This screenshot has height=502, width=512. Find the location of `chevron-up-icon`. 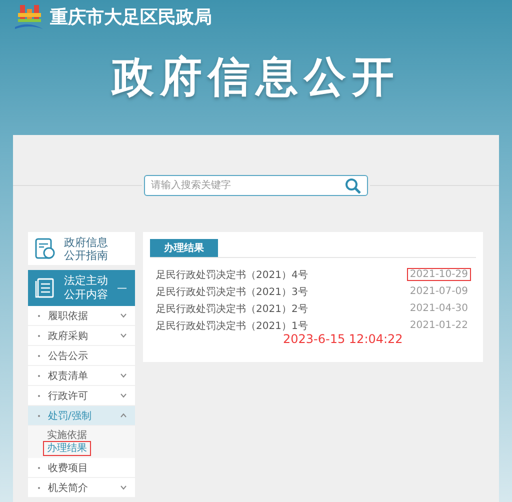

chevron-up-icon is located at coordinates (123, 415).